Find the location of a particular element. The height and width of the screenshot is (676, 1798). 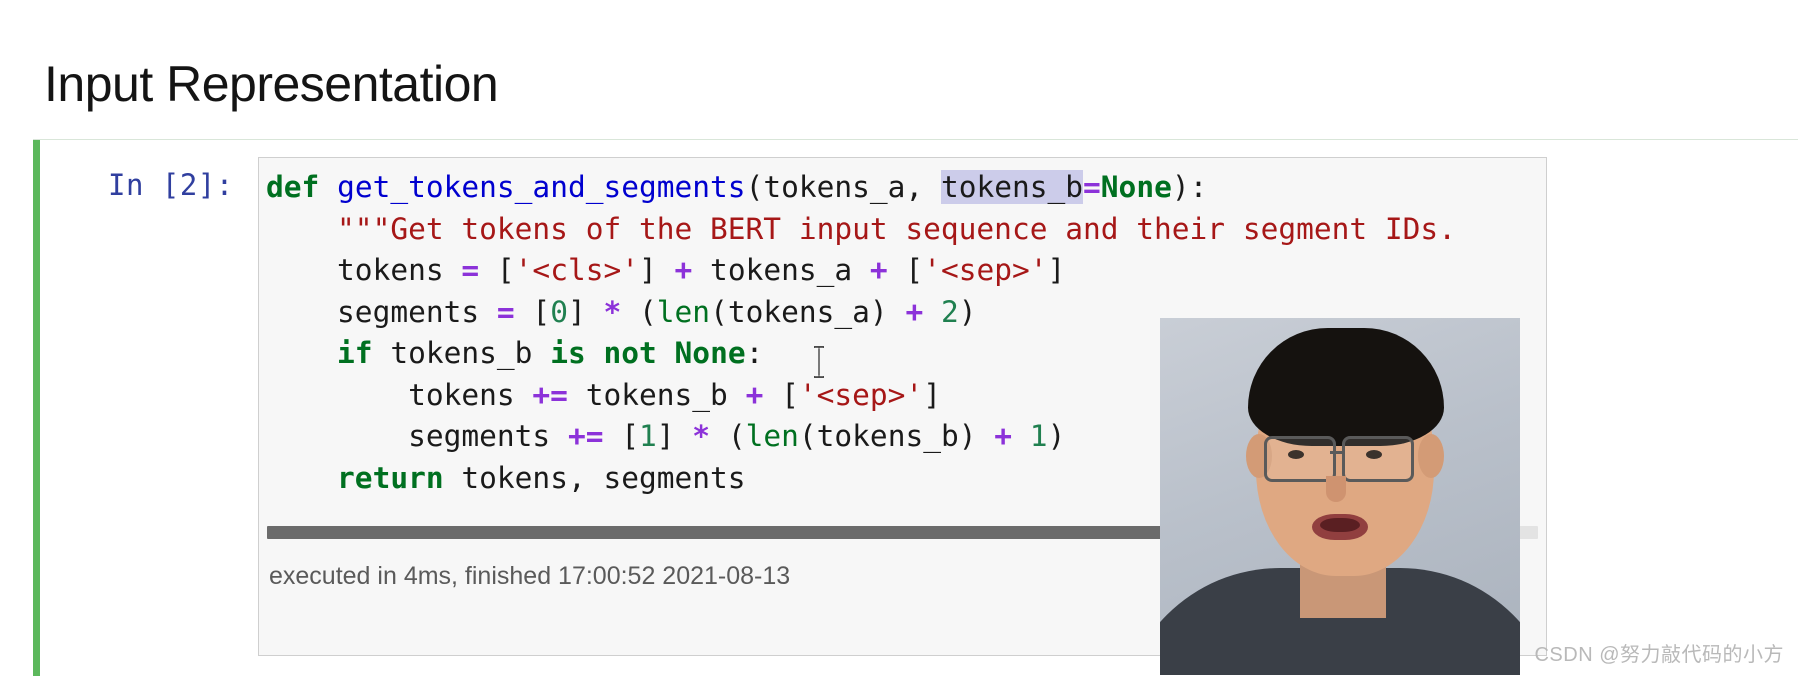

code-token-str: '<cls>' is located at coordinates (576, 270).